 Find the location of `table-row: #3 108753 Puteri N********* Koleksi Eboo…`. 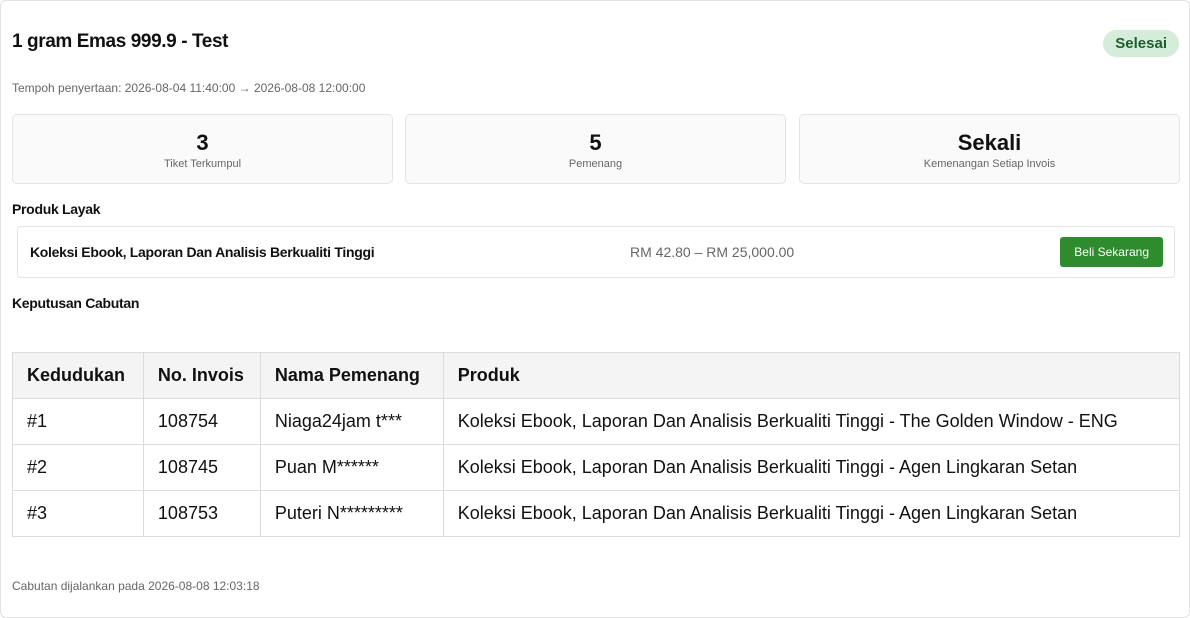

table-row: #3 108753 Puteri N********* Koleksi Eboo… is located at coordinates (596, 513).